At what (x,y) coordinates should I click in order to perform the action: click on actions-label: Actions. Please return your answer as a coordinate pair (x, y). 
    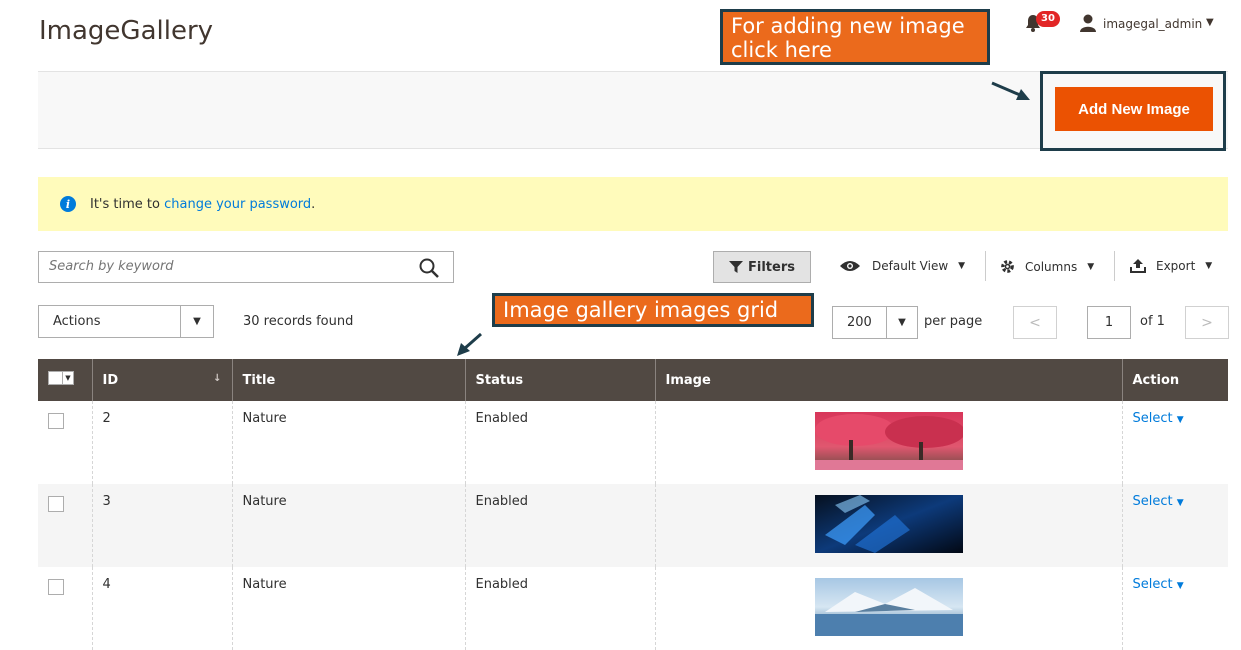
    Looking at the image, I should click on (77, 321).